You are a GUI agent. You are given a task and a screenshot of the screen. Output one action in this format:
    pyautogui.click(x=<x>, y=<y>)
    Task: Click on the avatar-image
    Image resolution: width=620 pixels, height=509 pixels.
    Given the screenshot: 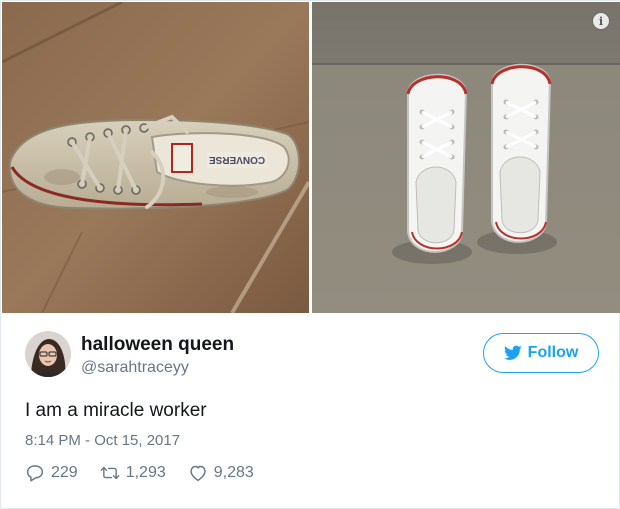 What is the action you would take?
    pyautogui.click(x=48, y=354)
    